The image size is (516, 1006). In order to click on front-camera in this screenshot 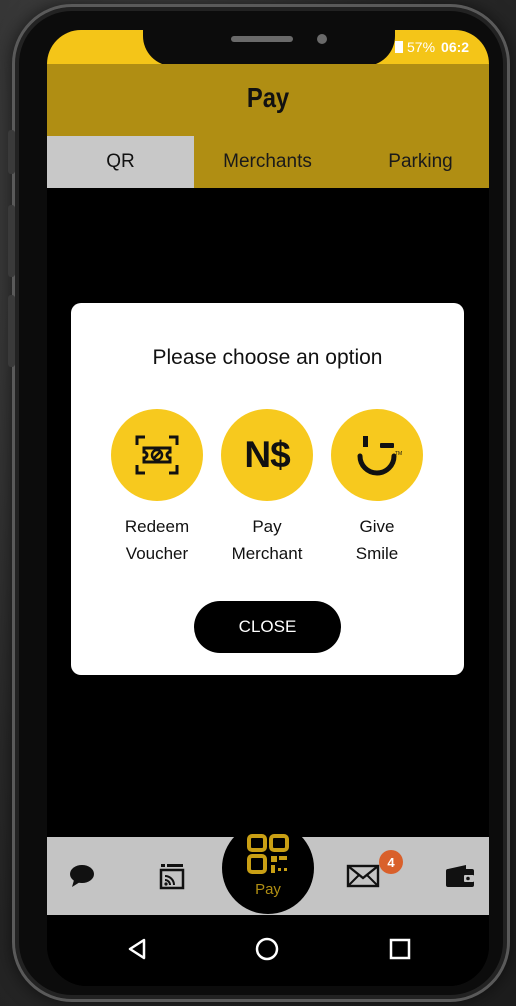, I will do `click(322, 39)`.